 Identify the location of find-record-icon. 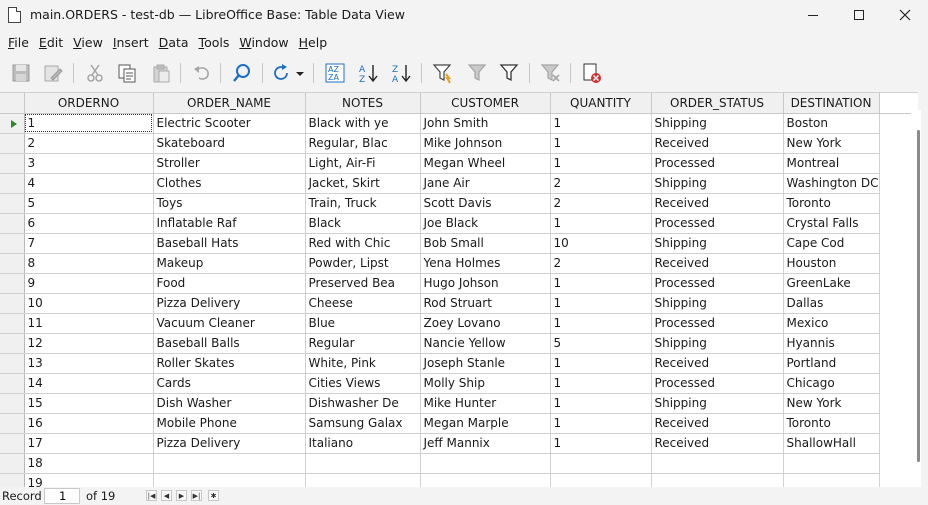
(242, 73).